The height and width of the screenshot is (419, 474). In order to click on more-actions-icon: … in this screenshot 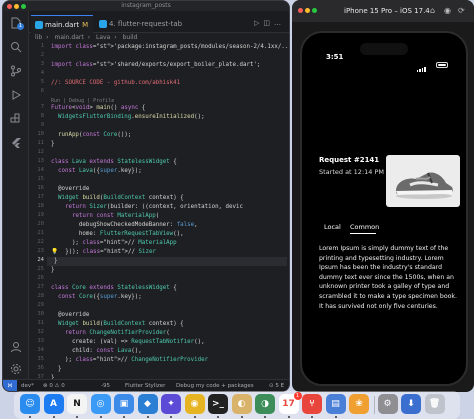, I will do `click(279, 23)`.